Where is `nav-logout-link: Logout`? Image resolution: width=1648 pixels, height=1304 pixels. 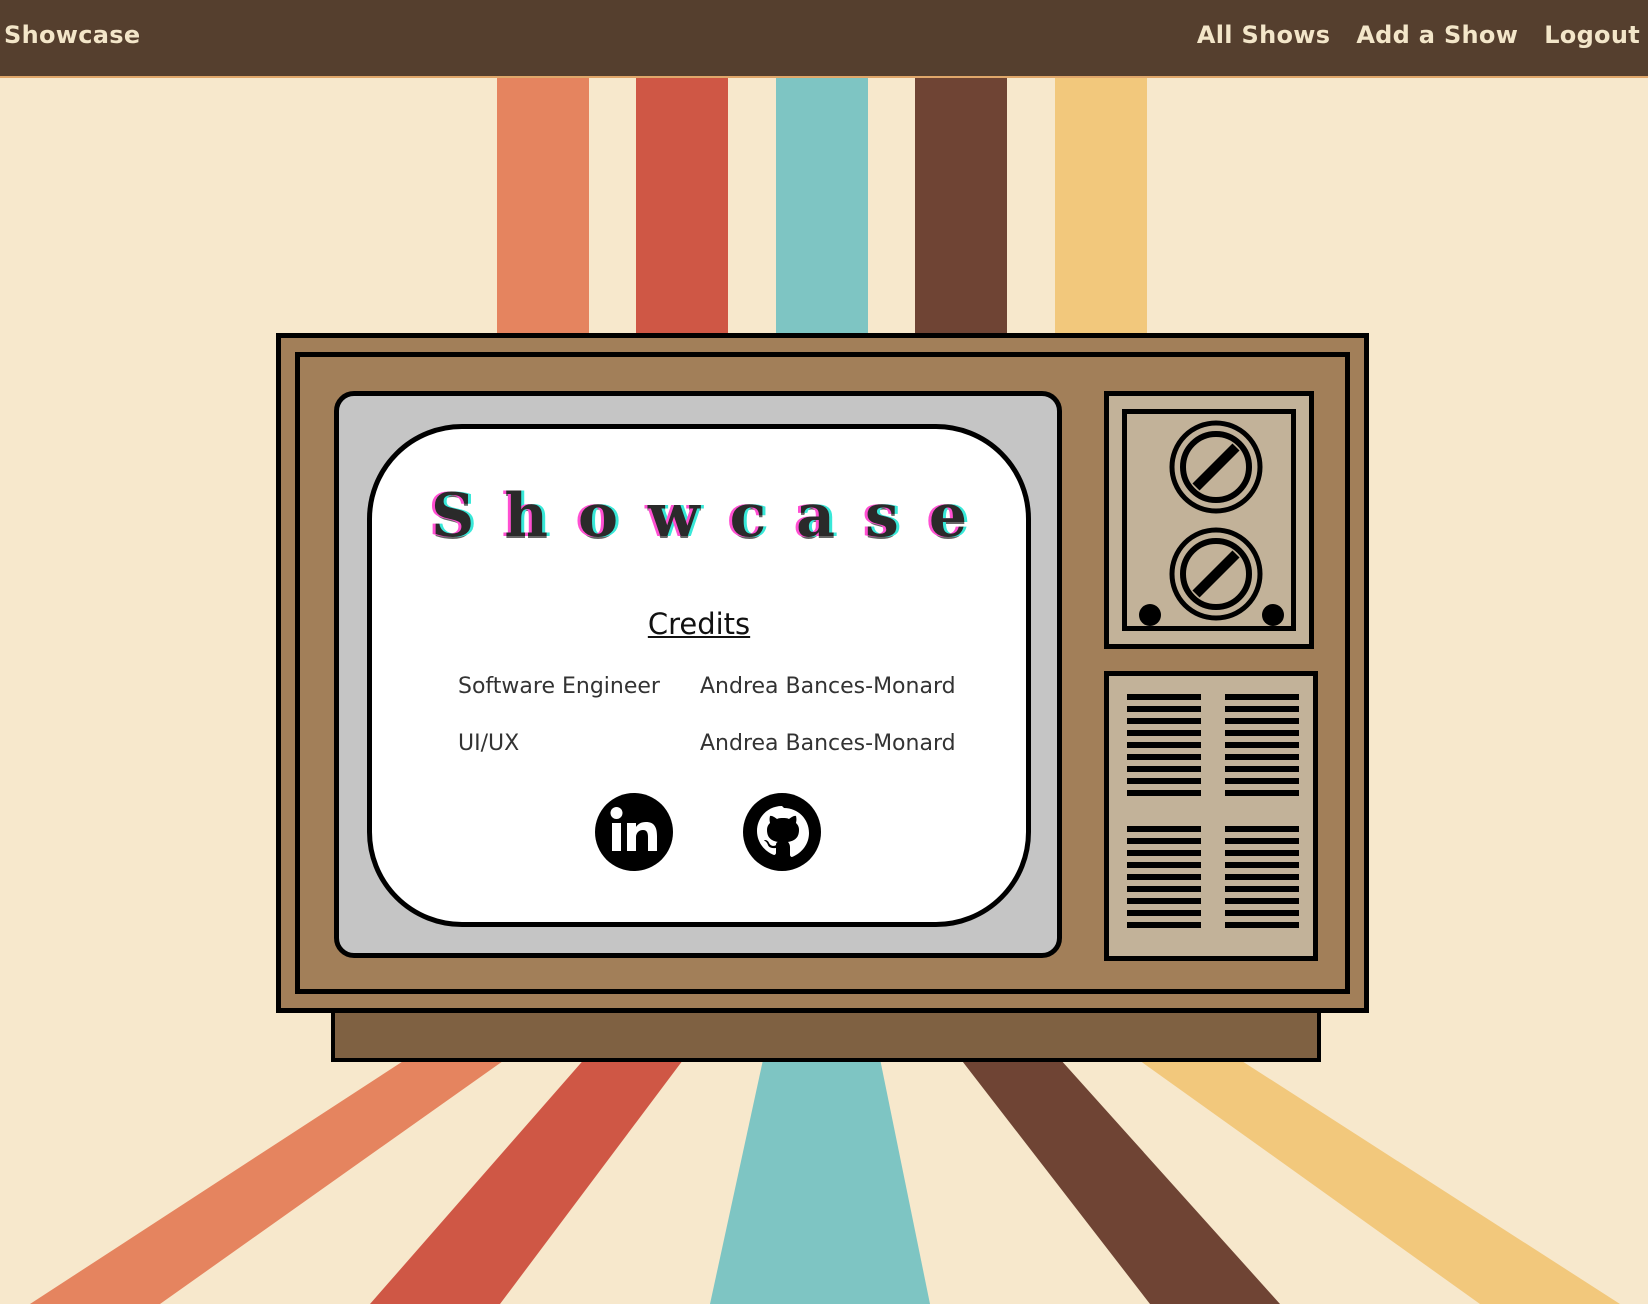
nav-logout-link: Logout is located at coordinates (1592, 35).